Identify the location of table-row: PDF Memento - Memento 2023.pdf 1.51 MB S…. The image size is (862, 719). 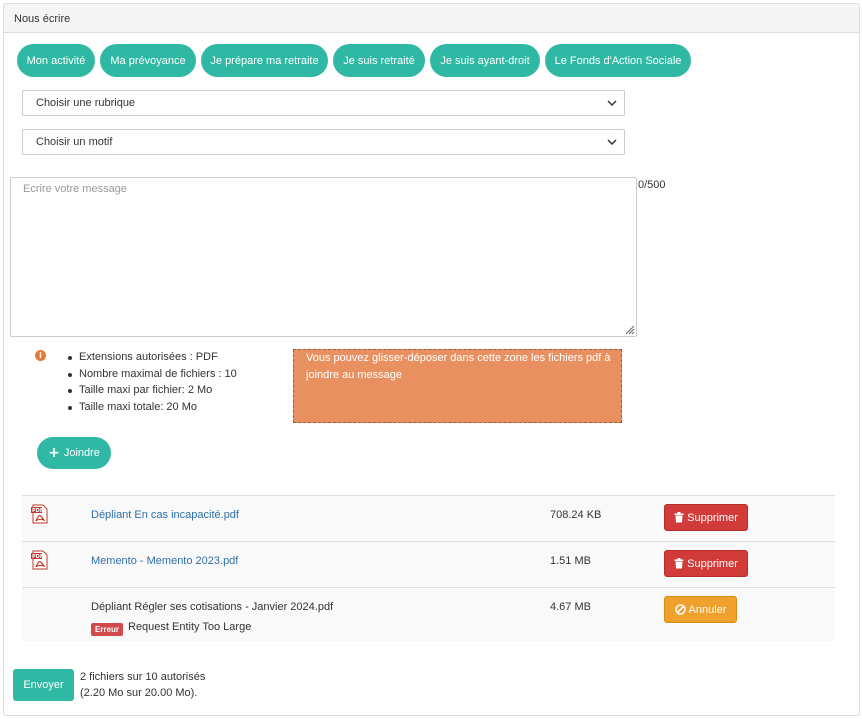
(428, 565).